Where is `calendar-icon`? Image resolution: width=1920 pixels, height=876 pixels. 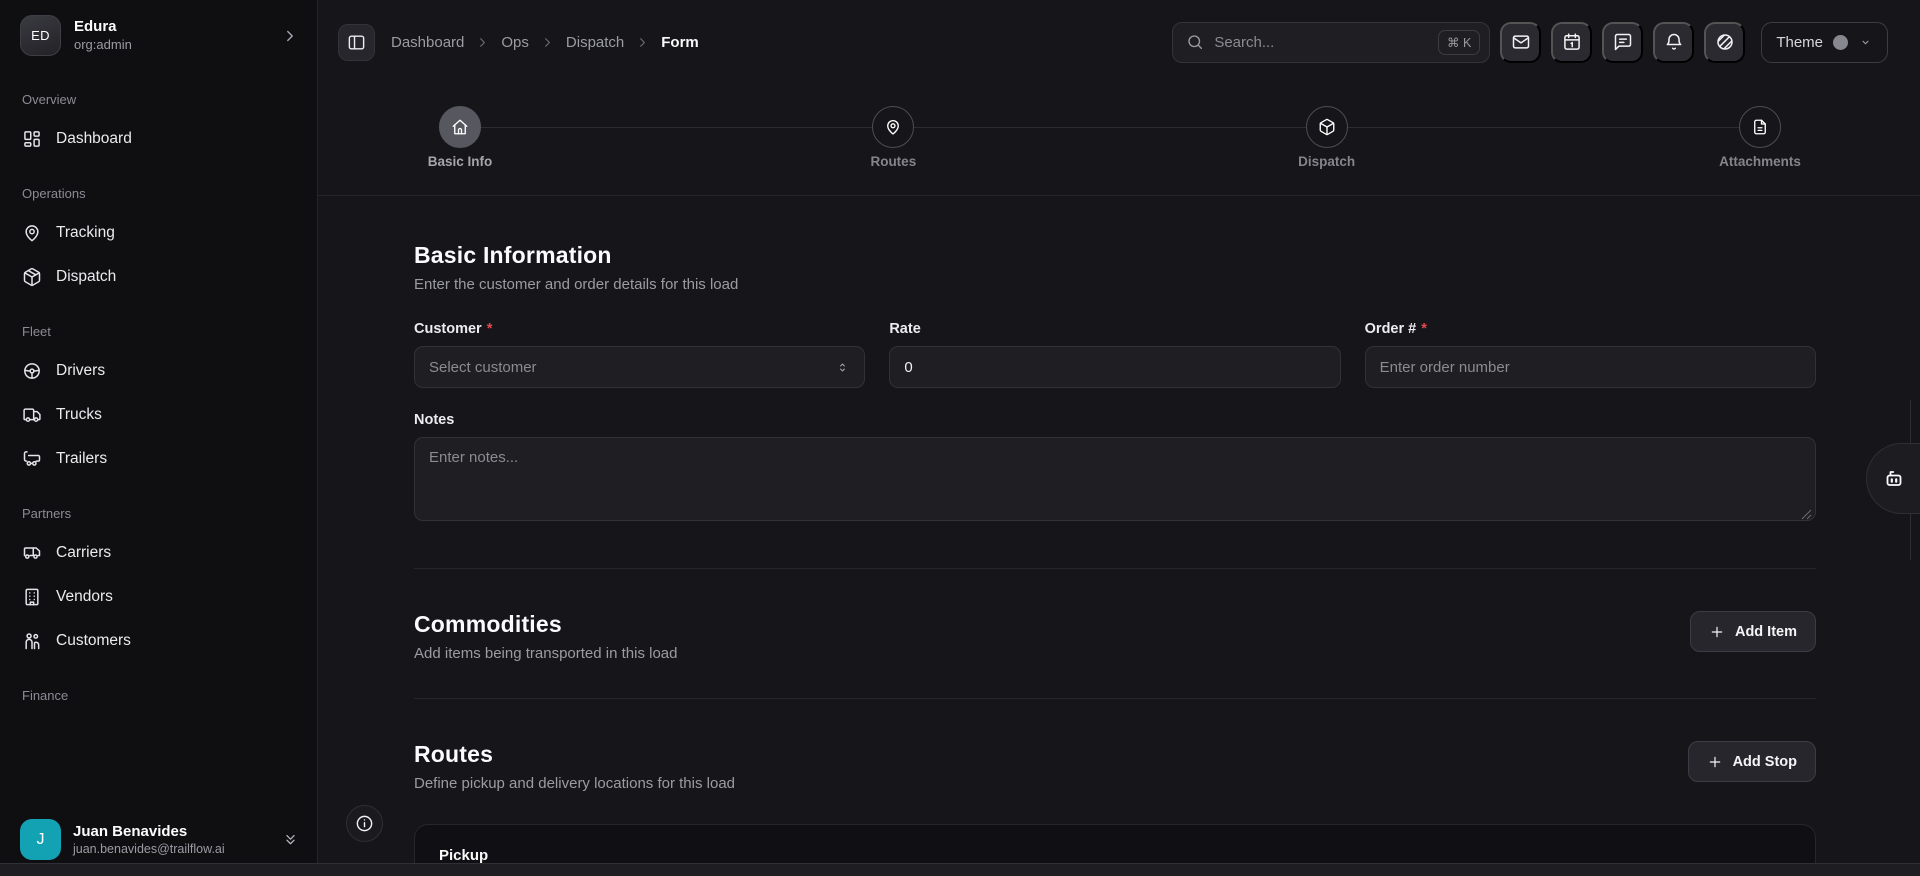 calendar-icon is located at coordinates (1572, 42).